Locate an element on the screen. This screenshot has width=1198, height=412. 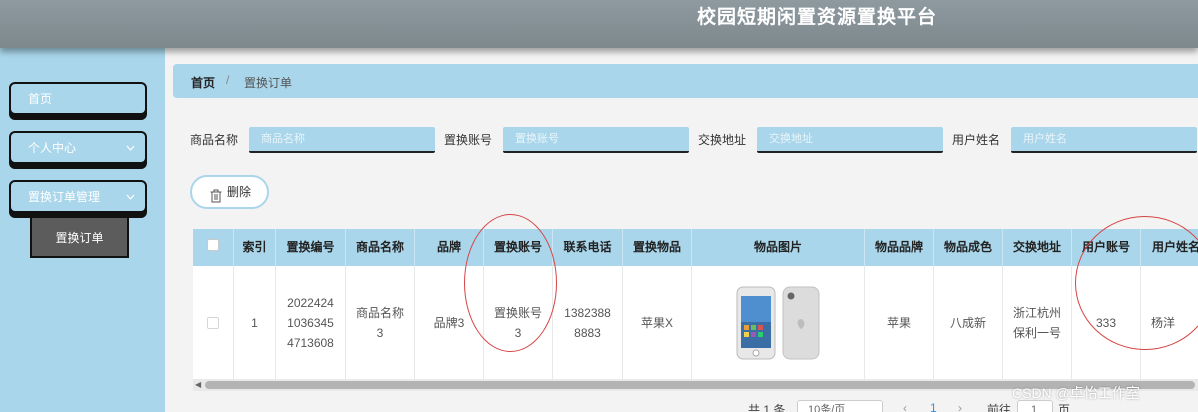
site-title: 校园短期闲置资源置换平台 is located at coordinates (817, 17).